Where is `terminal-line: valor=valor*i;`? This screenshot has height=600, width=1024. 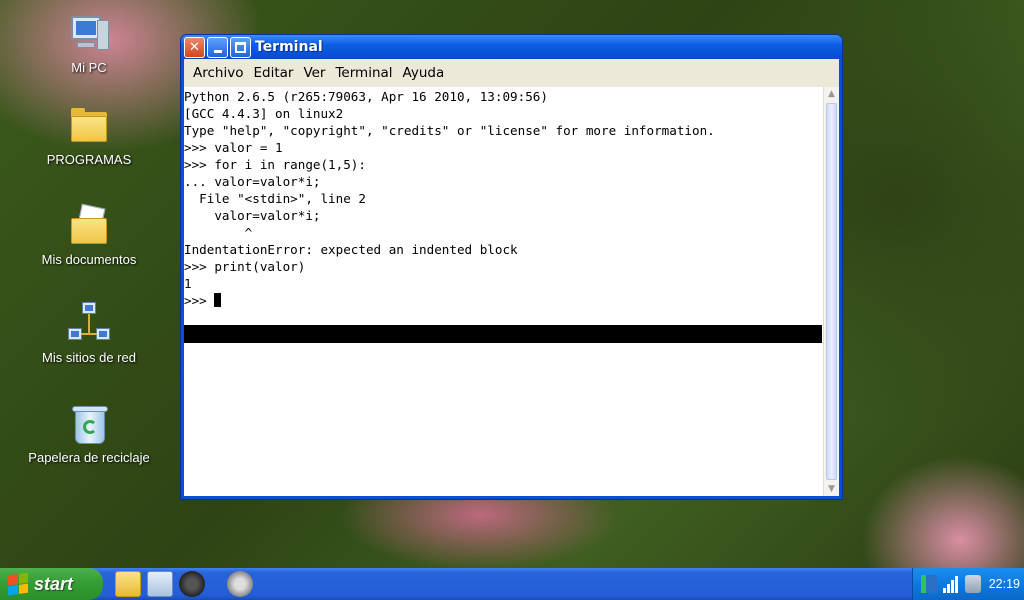
terminal-line: valor=valor*i; is located at coordinates (252, 215).